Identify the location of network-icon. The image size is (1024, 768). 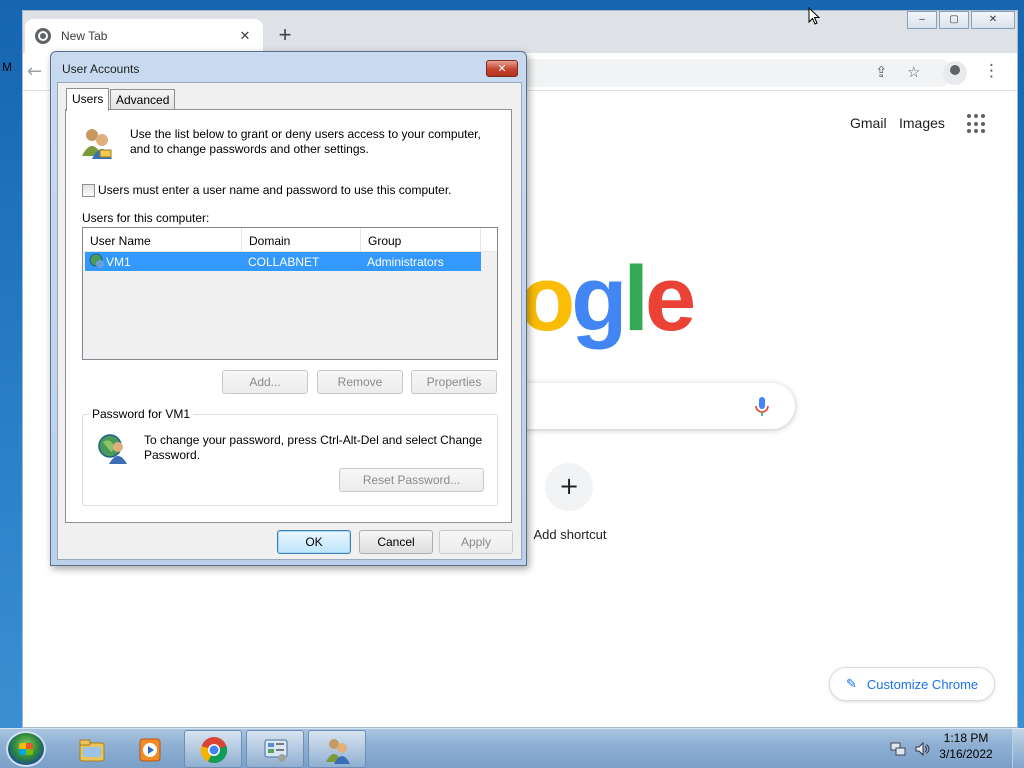
(898, 749).